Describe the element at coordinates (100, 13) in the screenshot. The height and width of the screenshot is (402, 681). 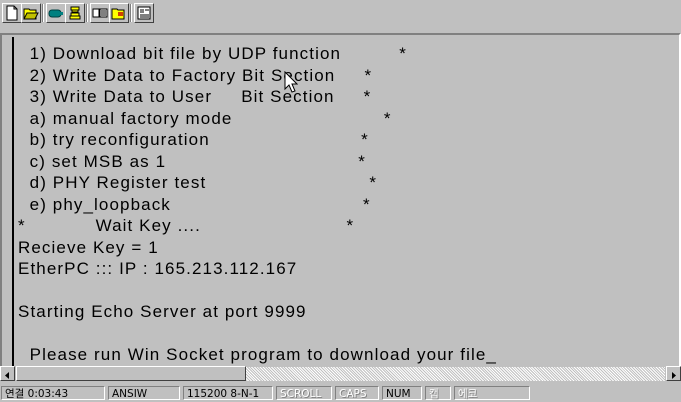
I see `send-icon` at that location.